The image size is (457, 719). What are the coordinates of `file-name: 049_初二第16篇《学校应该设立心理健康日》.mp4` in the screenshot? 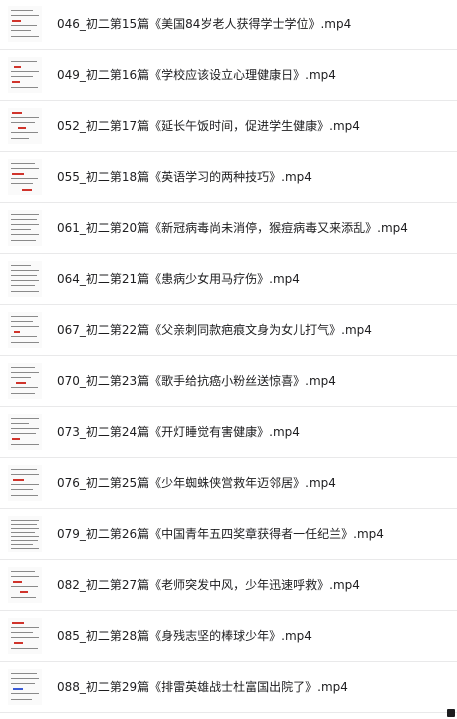 It's located at (196, 75).